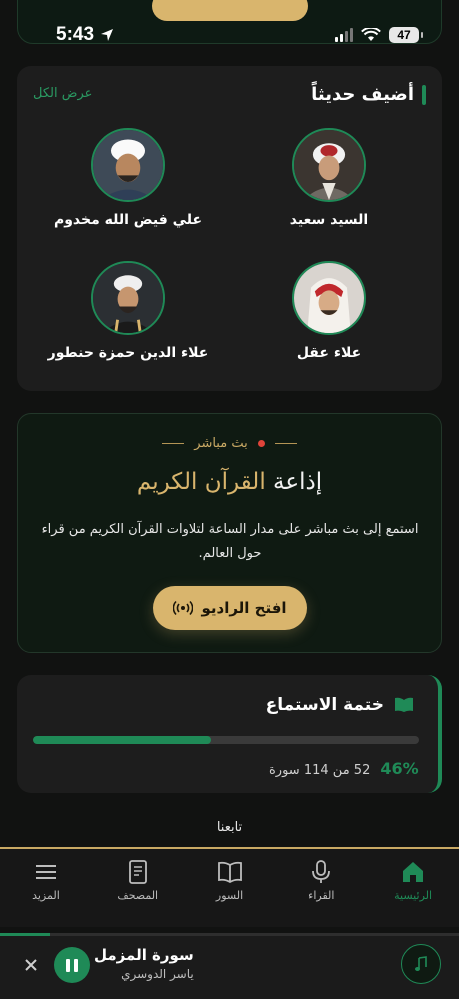  I want to click on nav-label: السور, so click(229, 895).